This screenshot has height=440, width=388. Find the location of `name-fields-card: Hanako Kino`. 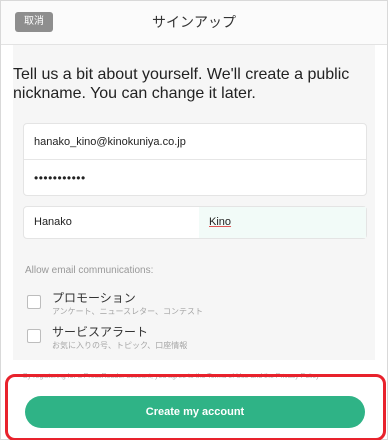

name-fields-card: Hanako Kino is located at coordinates (195, 222).